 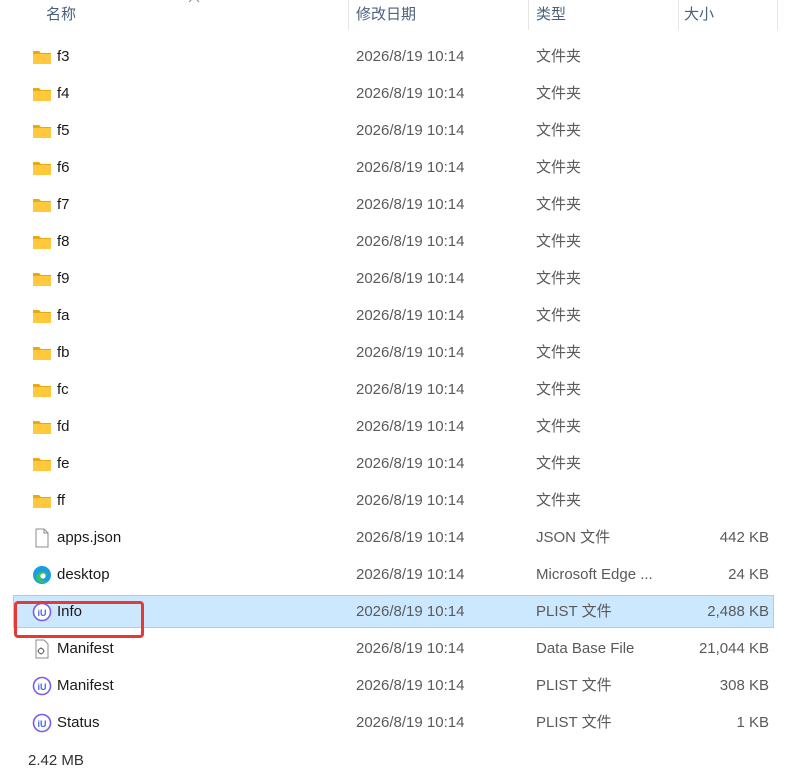 I want to click on status-items-label: 项目, so click(x=1, y=761).